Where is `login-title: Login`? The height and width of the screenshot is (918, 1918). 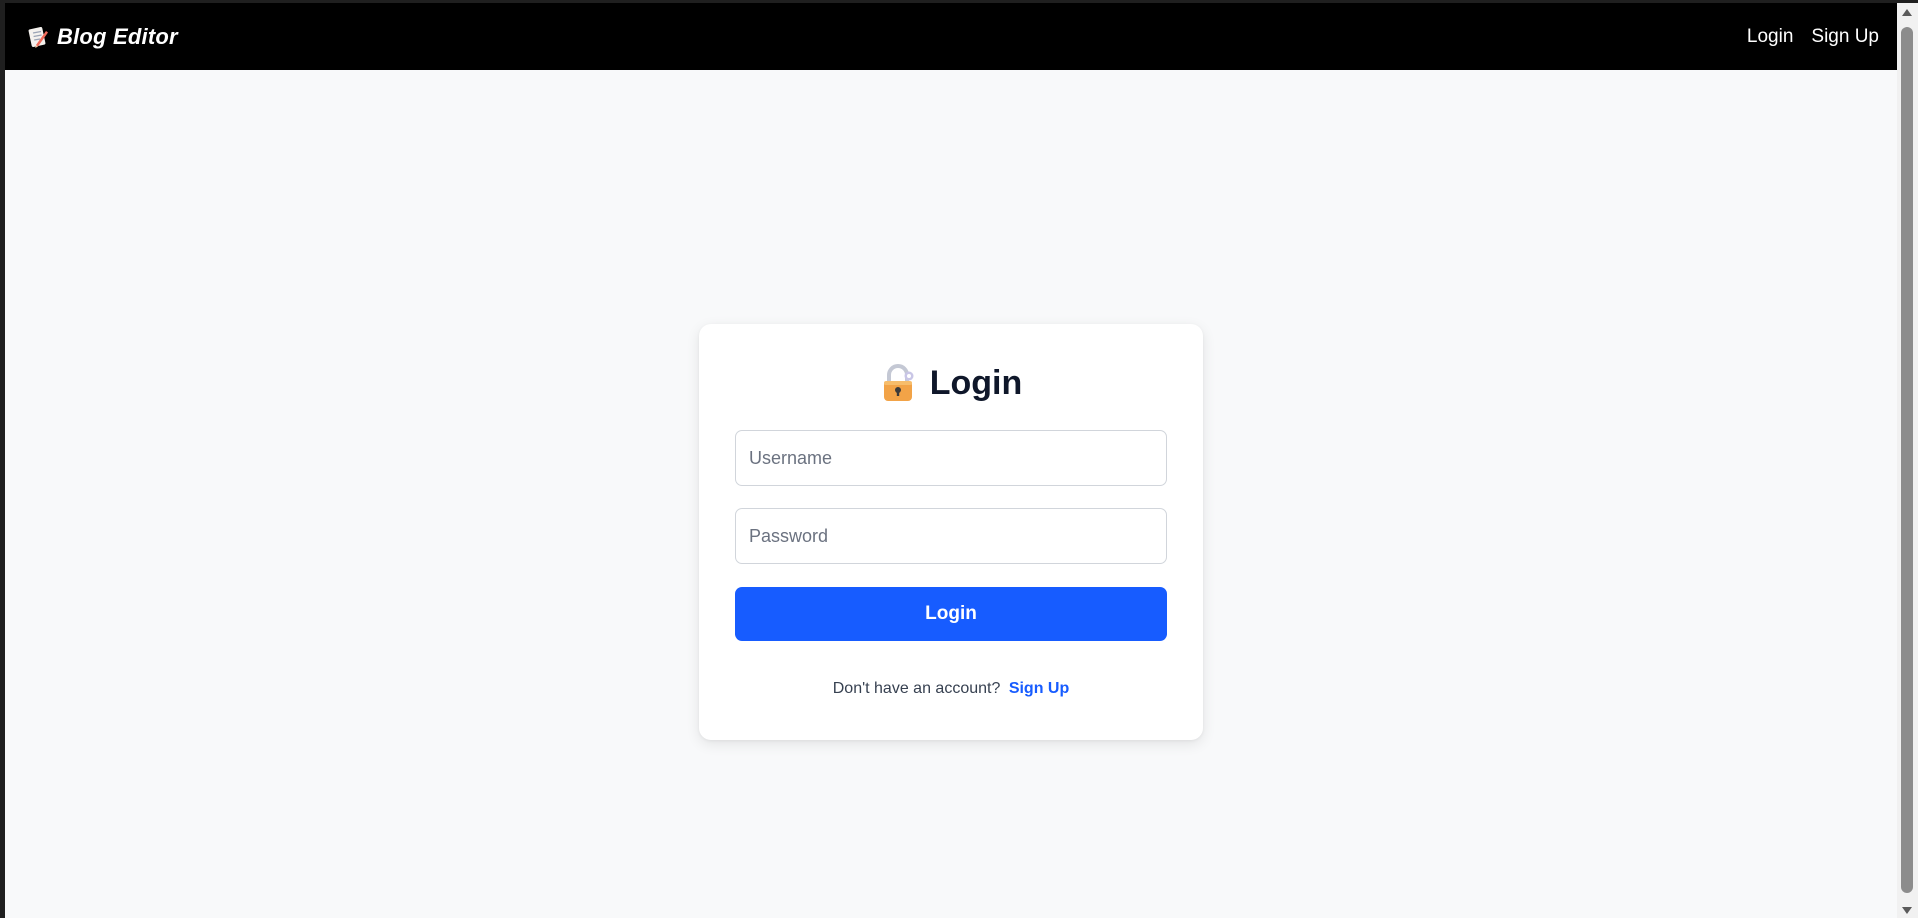
login-title: Login is located at coordinates (976, 382).